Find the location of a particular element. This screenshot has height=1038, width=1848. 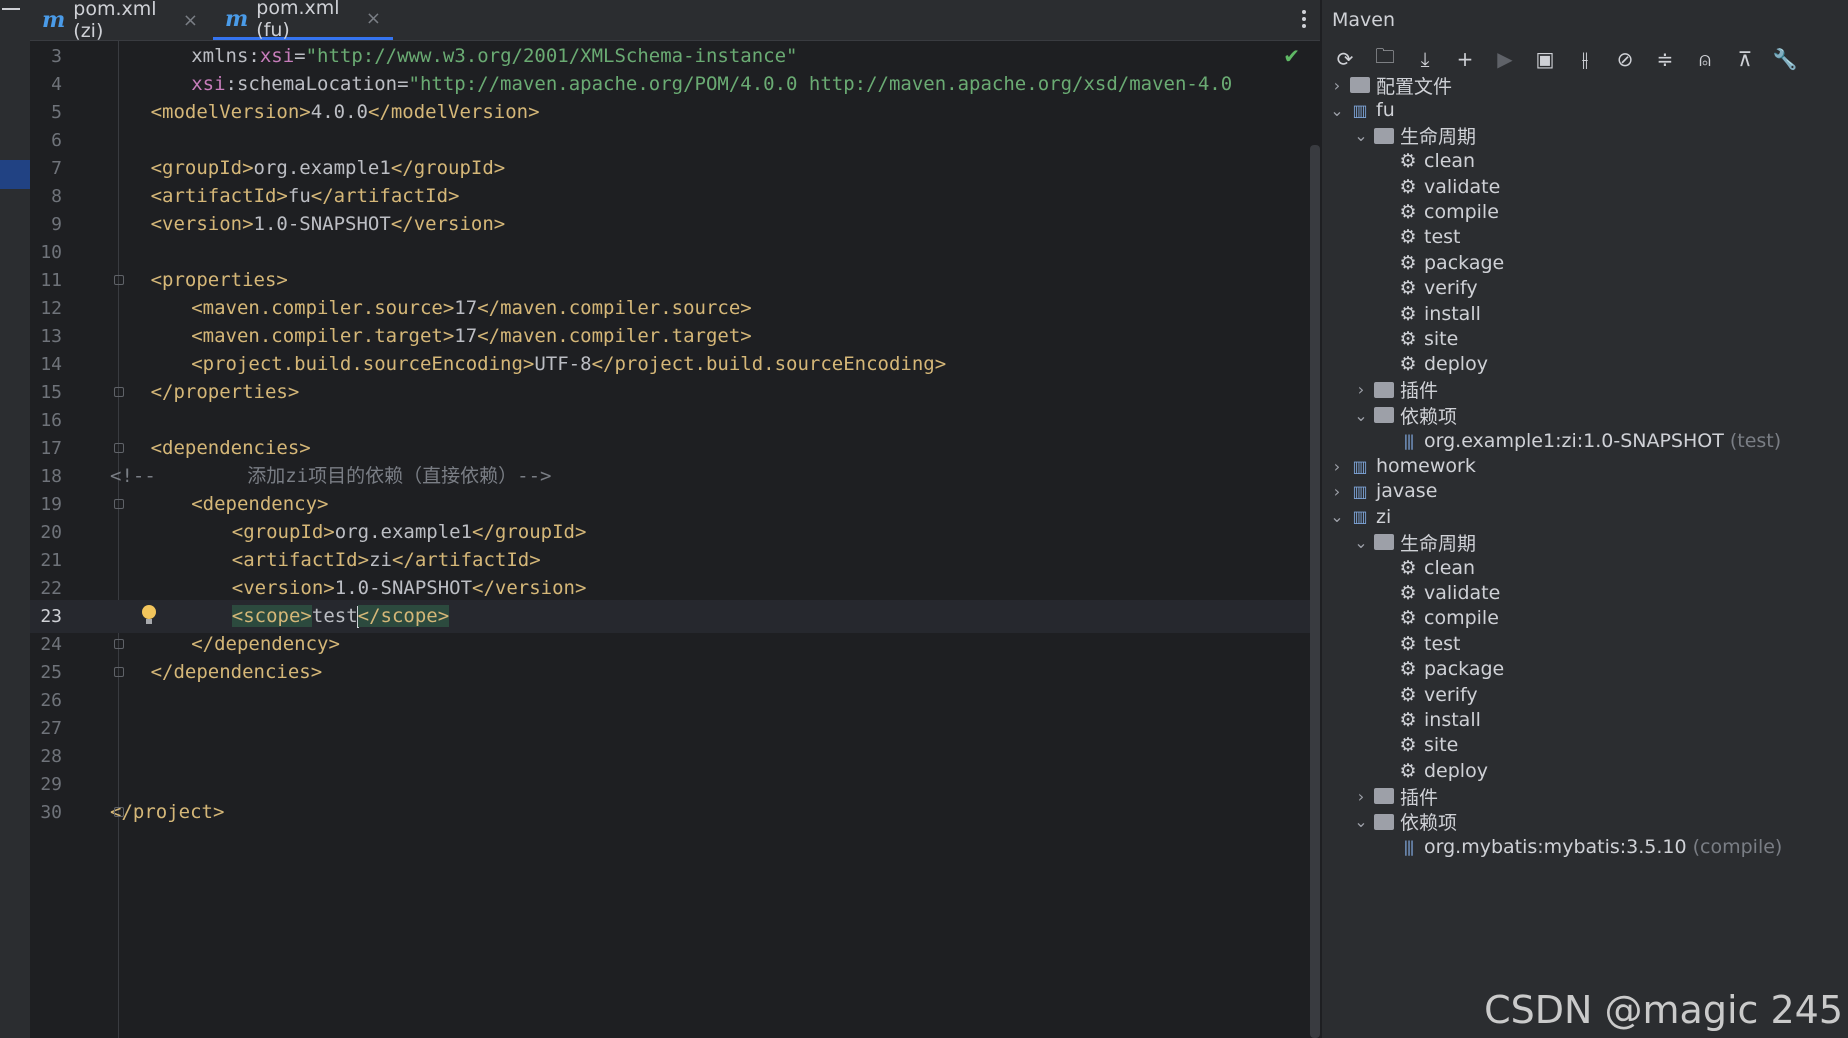

tree-node-label: homework is located at coordinates (1426, 466).